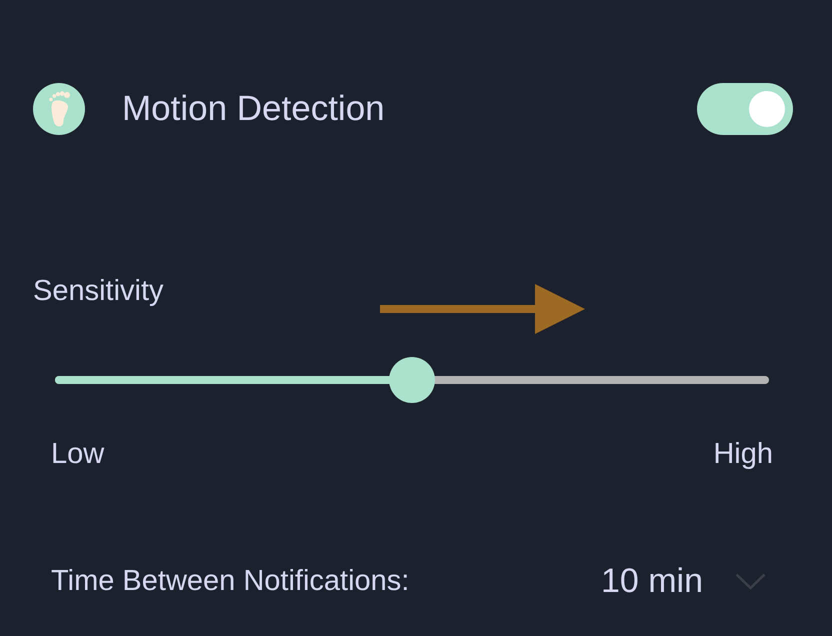  I want to click on section-title: Motion Detection, so click(253, 109).